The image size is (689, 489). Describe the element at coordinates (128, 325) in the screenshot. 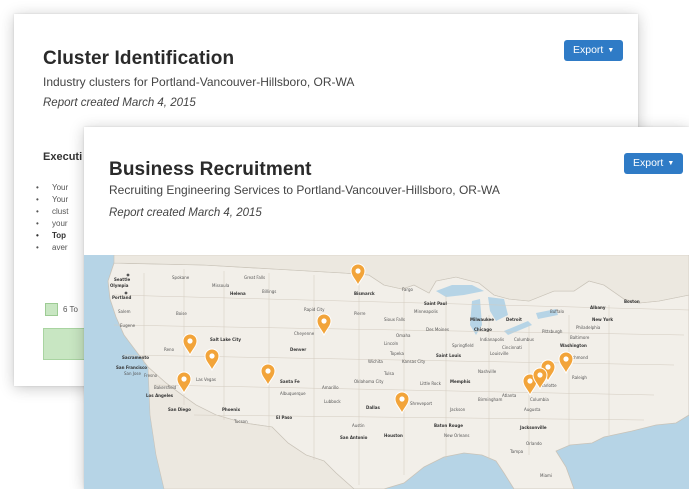

I see `city-label: Eugene` at that location.